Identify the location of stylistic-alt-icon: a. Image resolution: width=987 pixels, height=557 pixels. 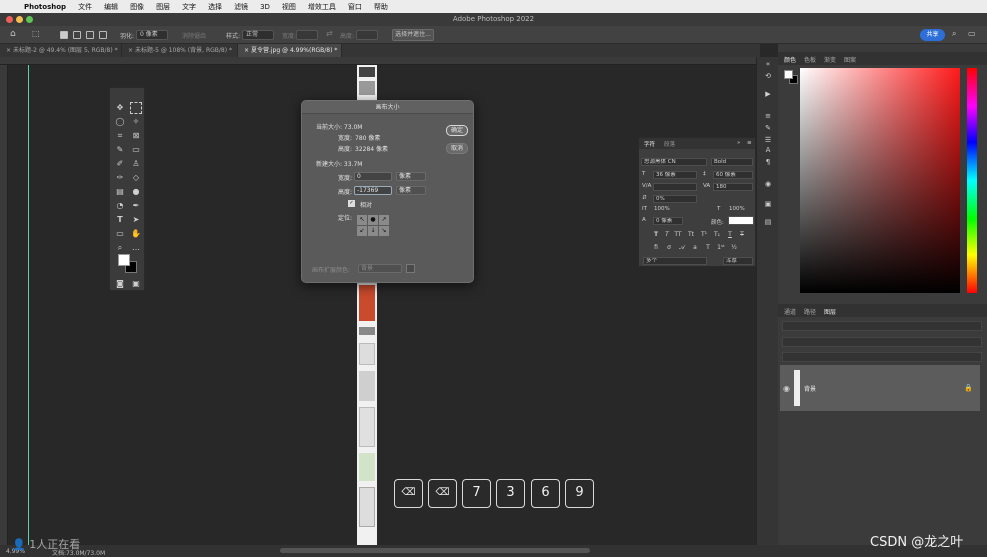
(695, 247).